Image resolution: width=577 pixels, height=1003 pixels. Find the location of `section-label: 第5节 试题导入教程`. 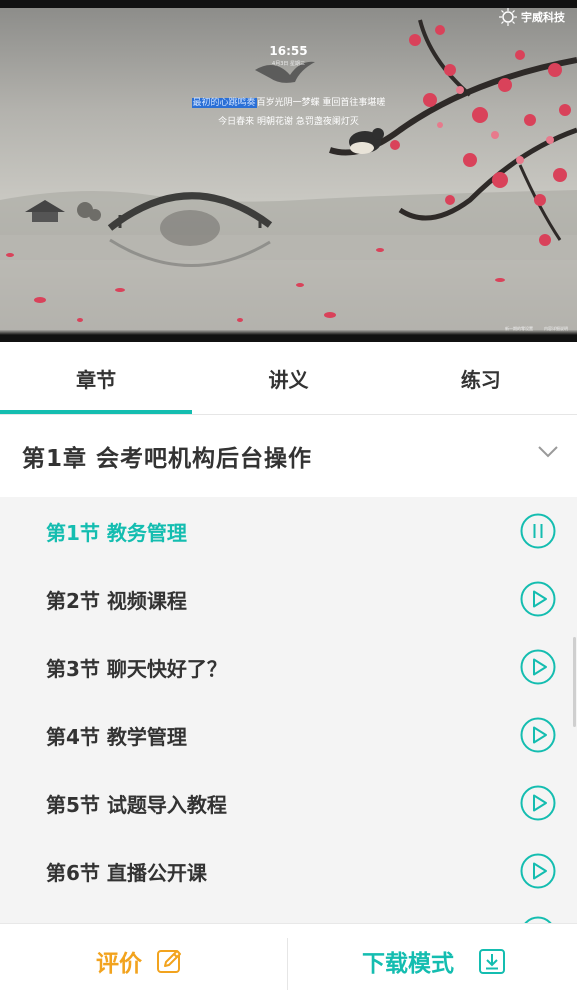

section-label: 第5节 试题导入教程 is located at coordinates (136, 804).